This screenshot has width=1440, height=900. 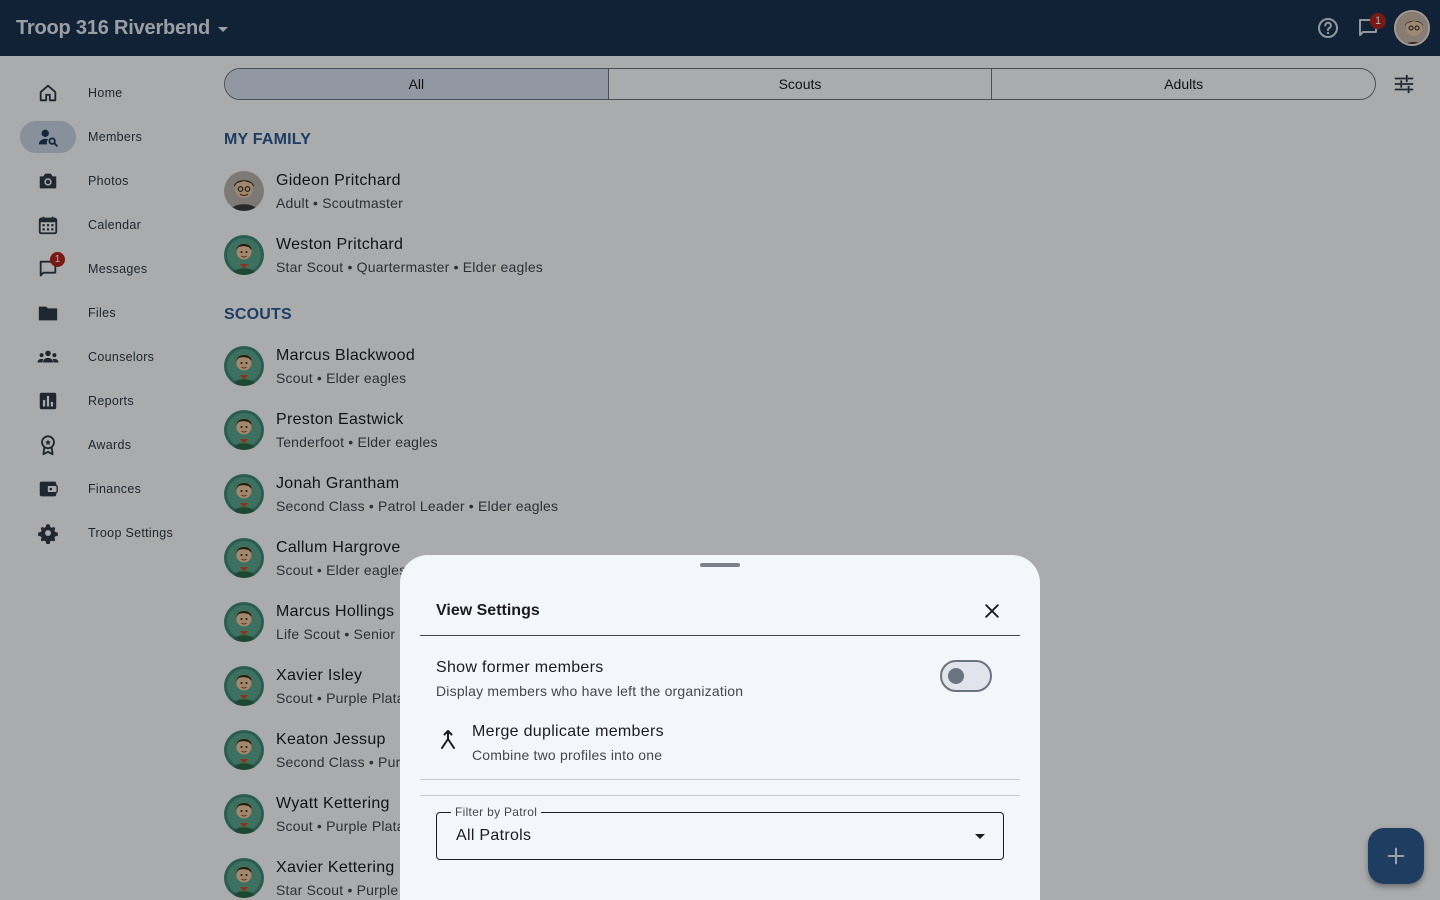 I want to click on sheet-title: View Settings, so click(x=488, y=610).